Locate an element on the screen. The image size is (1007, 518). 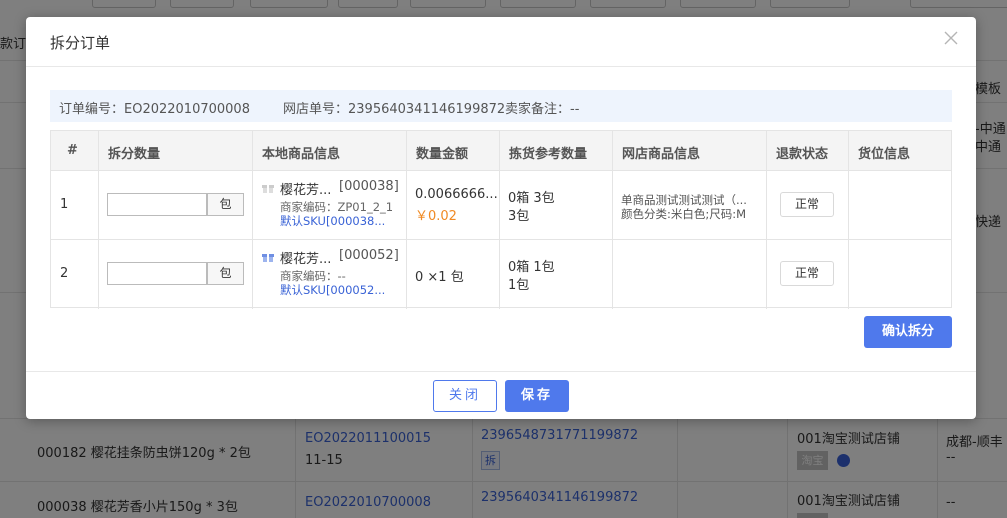
pick-qty-units: 1包 is located at coordinates (519, 285).